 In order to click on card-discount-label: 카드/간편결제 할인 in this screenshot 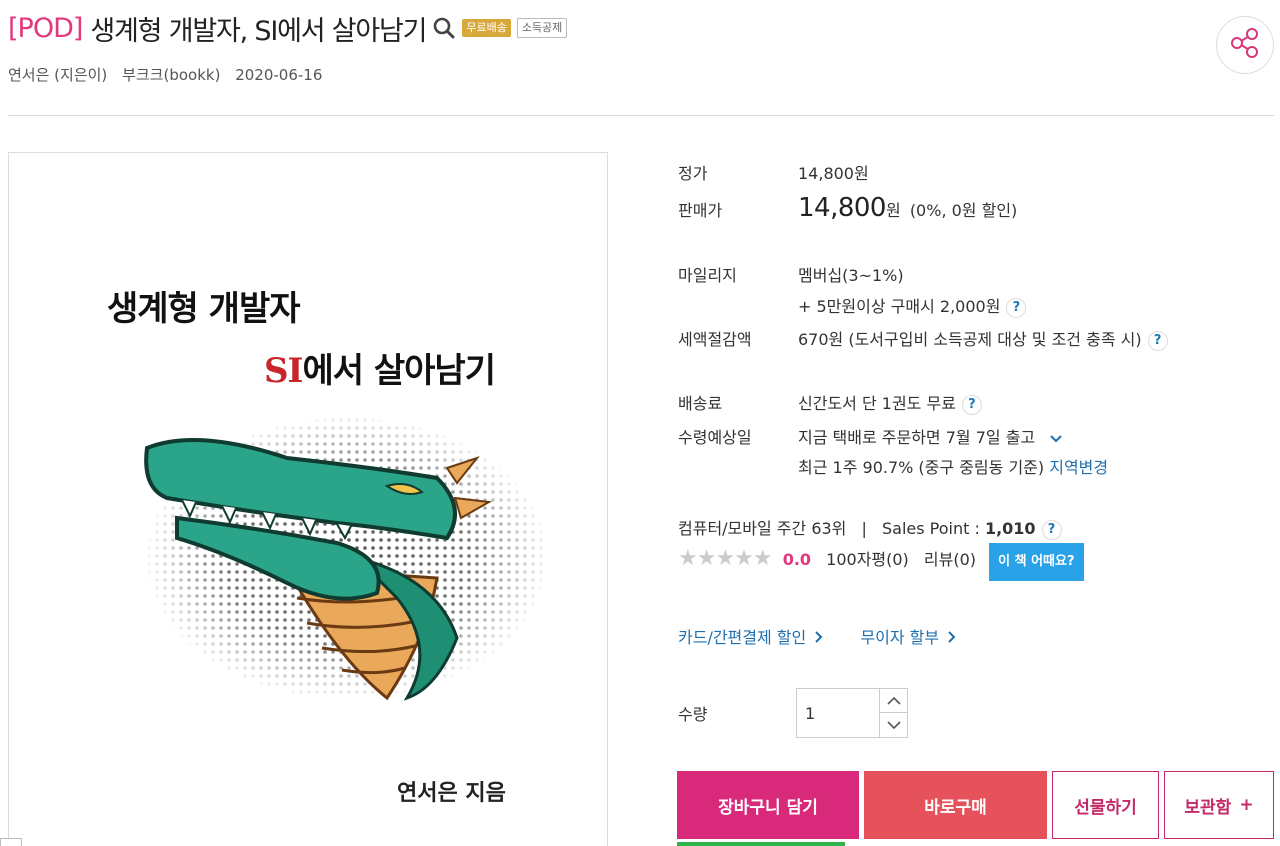, I will do `click(742, 637)`.